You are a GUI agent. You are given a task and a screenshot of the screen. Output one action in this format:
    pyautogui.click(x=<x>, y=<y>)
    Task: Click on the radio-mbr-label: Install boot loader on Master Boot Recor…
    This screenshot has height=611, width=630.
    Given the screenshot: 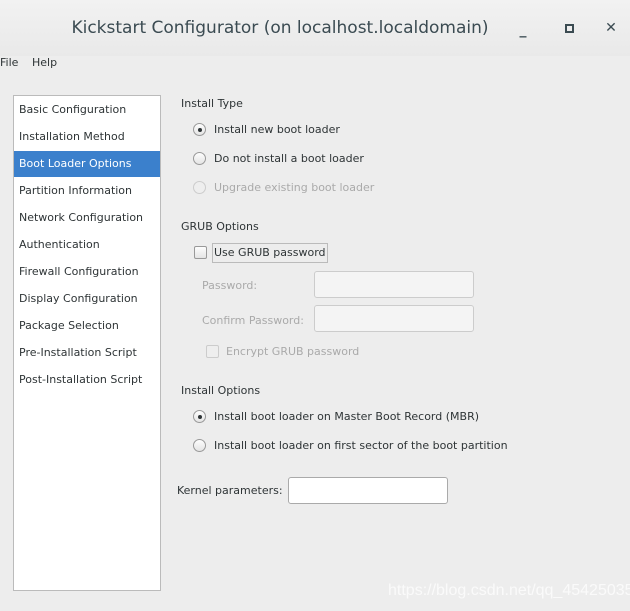 What is the action you would take?
    pyautogui.click(x=346, y=416)
    